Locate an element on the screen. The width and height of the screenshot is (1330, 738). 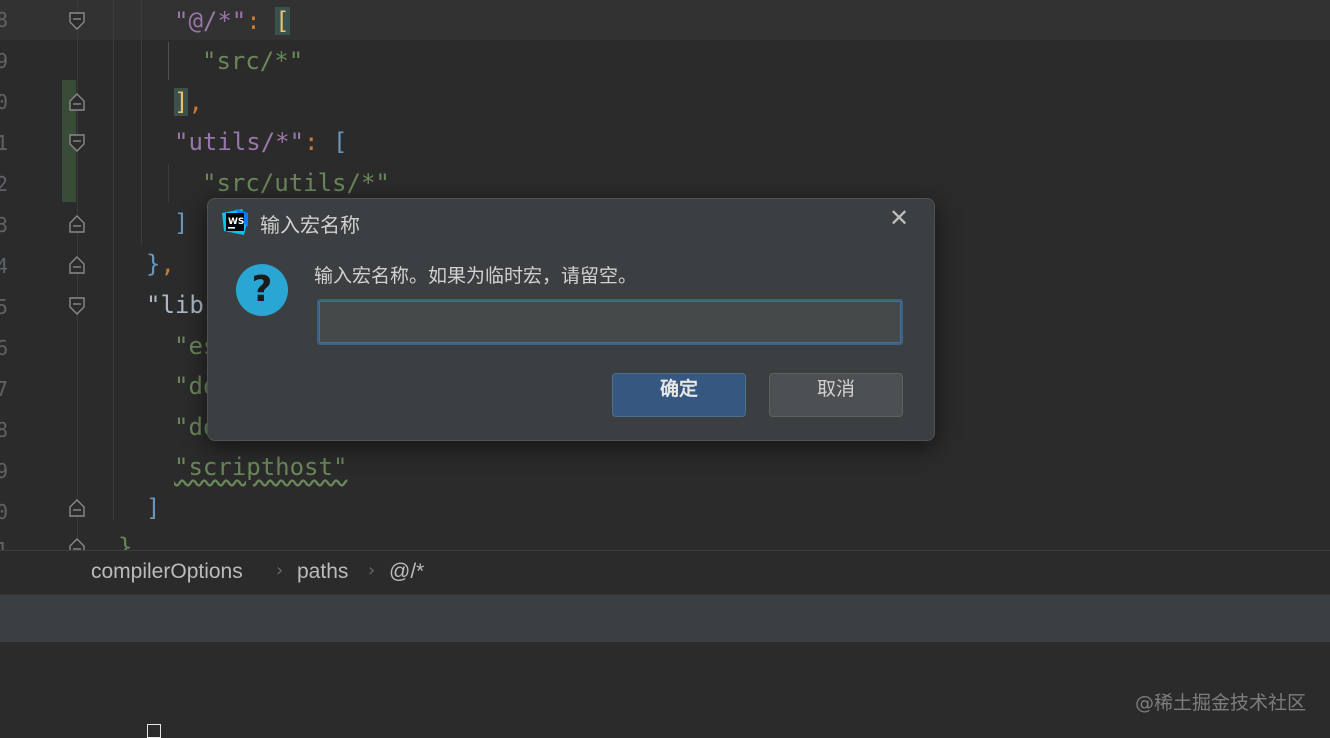
code-line: }, is located at coordinates (160, 264).